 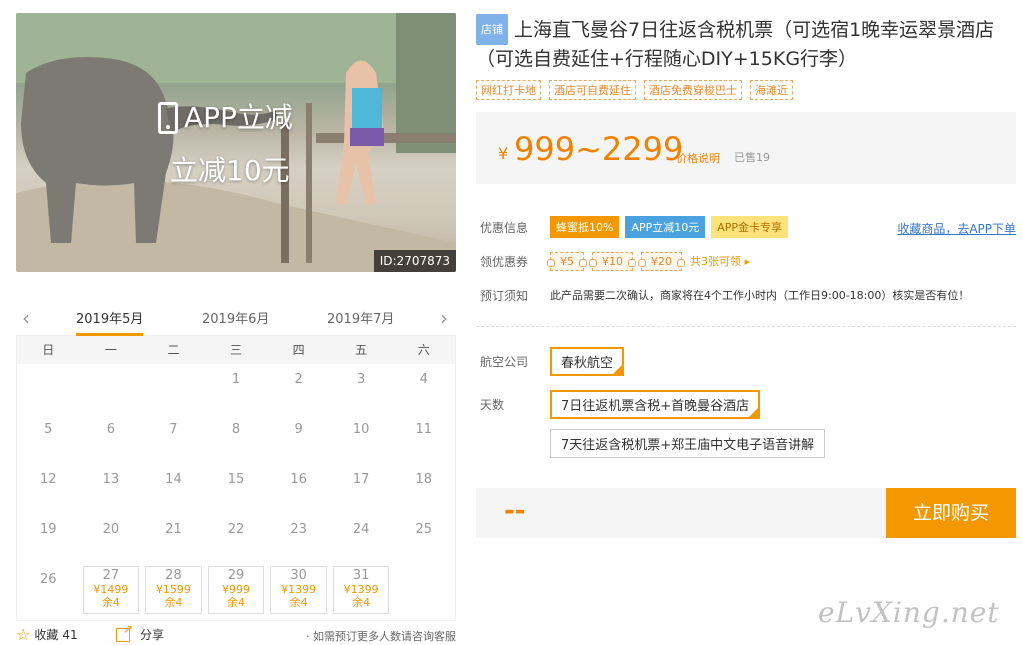 I want to click on feature-tag: 酒店可自费延住, so click(x=592, y=90).